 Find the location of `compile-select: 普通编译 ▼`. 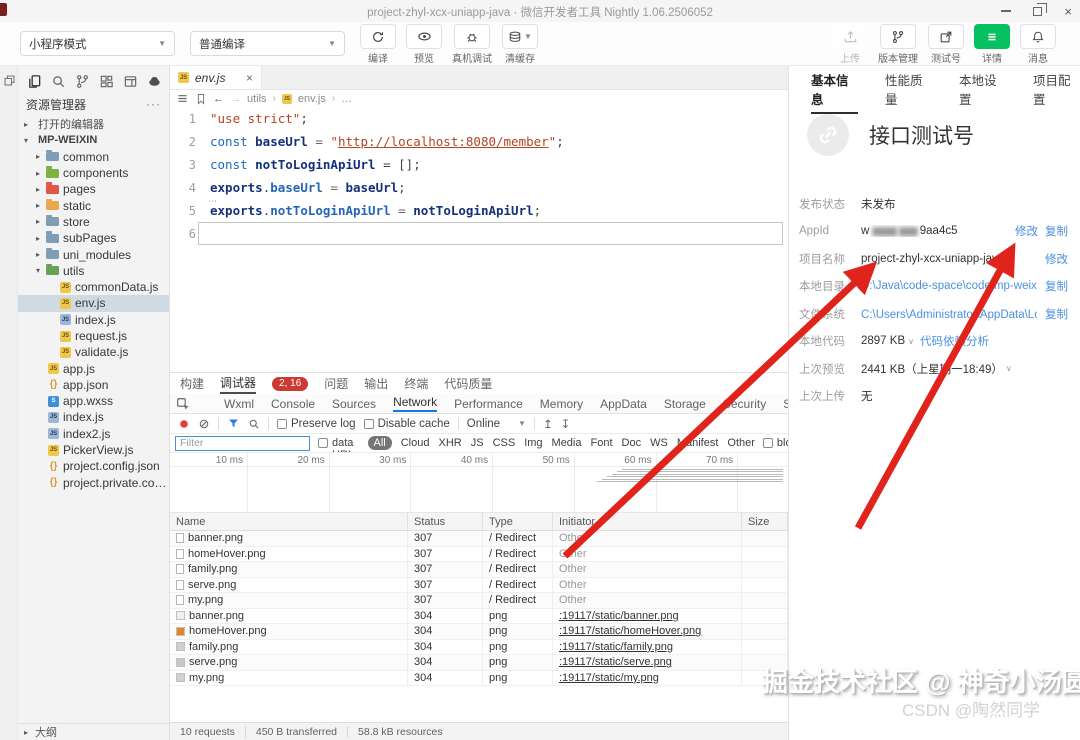

compile-select: 普通编译 ▼ is located at coordinates (267, 43).